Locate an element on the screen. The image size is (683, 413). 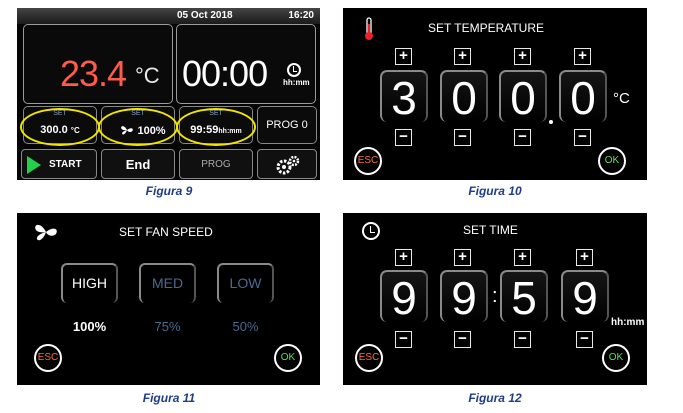
highlight-set-fan is located at coordinates (138, 127).